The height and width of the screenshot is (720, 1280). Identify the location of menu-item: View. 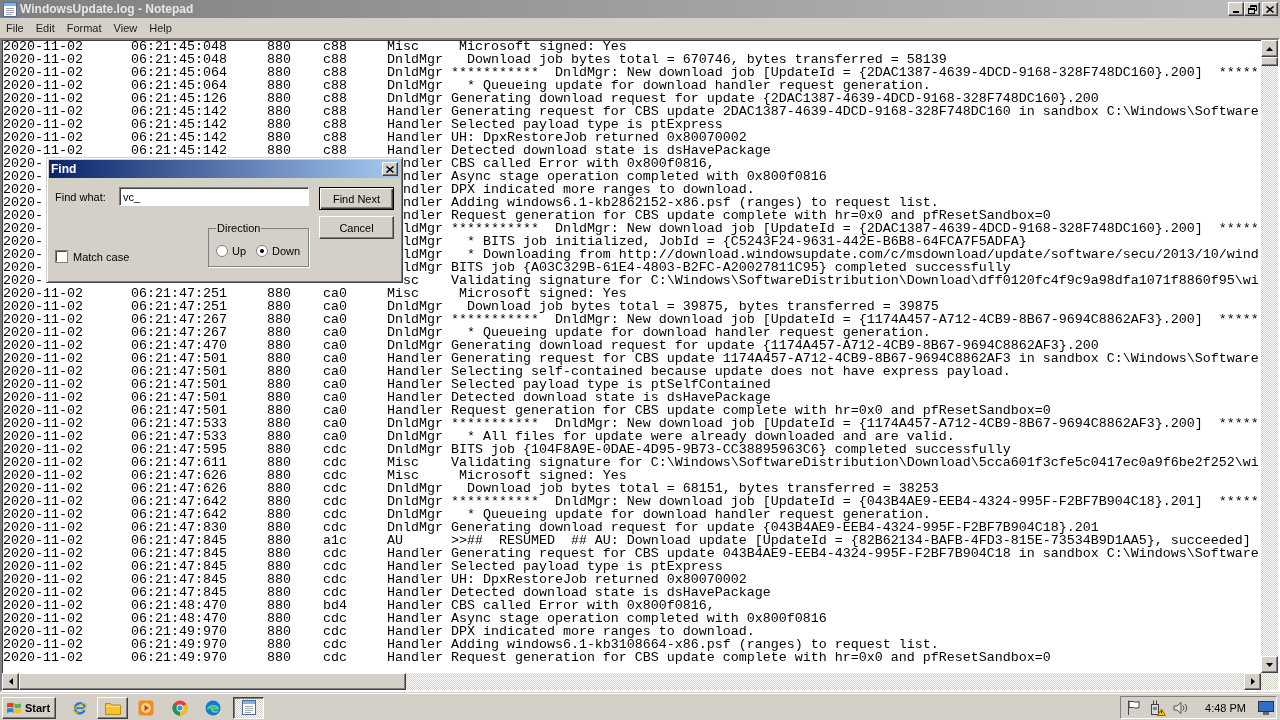
(125, 28).